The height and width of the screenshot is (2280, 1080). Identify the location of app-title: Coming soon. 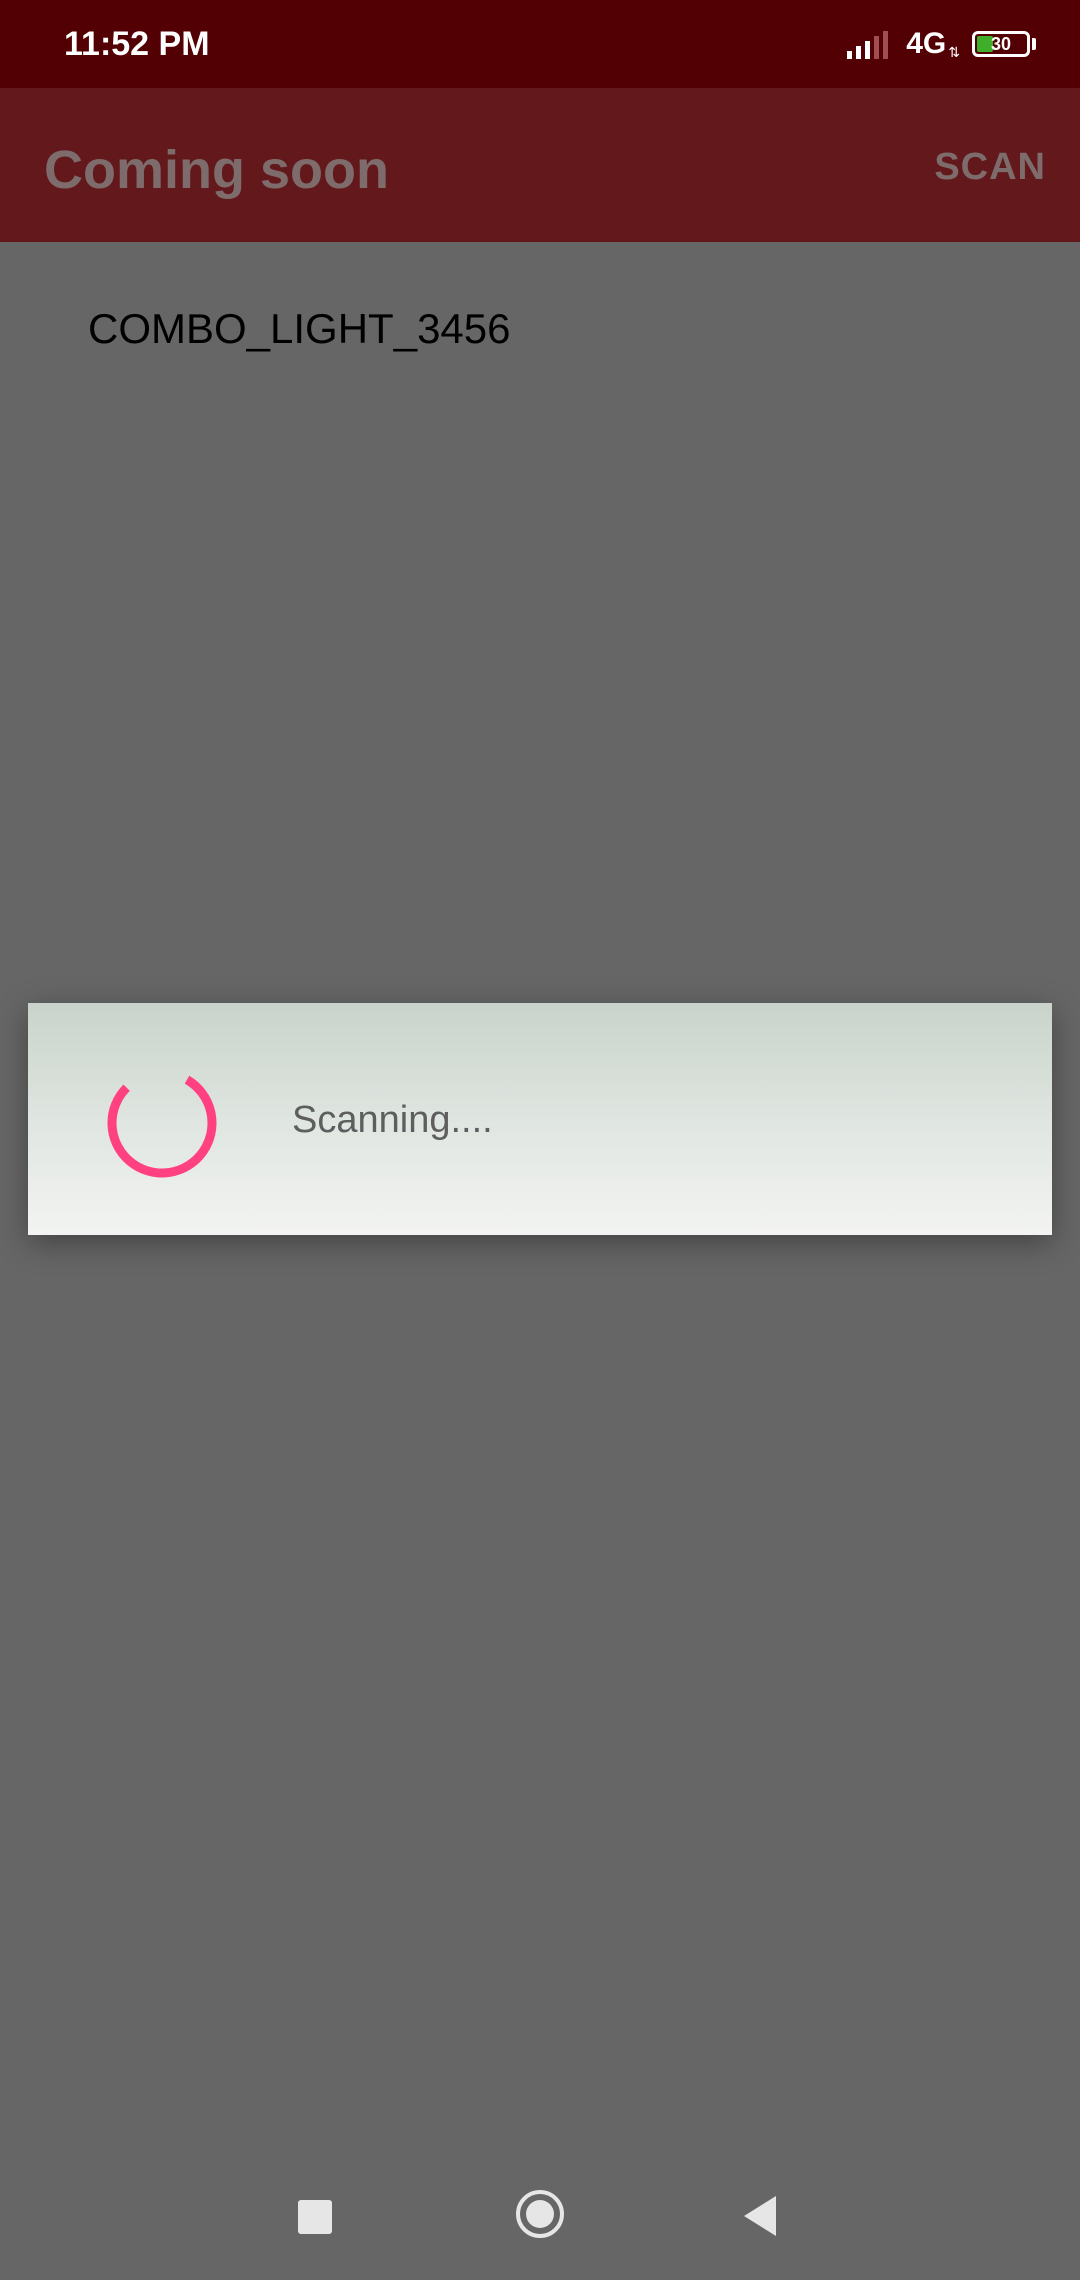
(216, 170).